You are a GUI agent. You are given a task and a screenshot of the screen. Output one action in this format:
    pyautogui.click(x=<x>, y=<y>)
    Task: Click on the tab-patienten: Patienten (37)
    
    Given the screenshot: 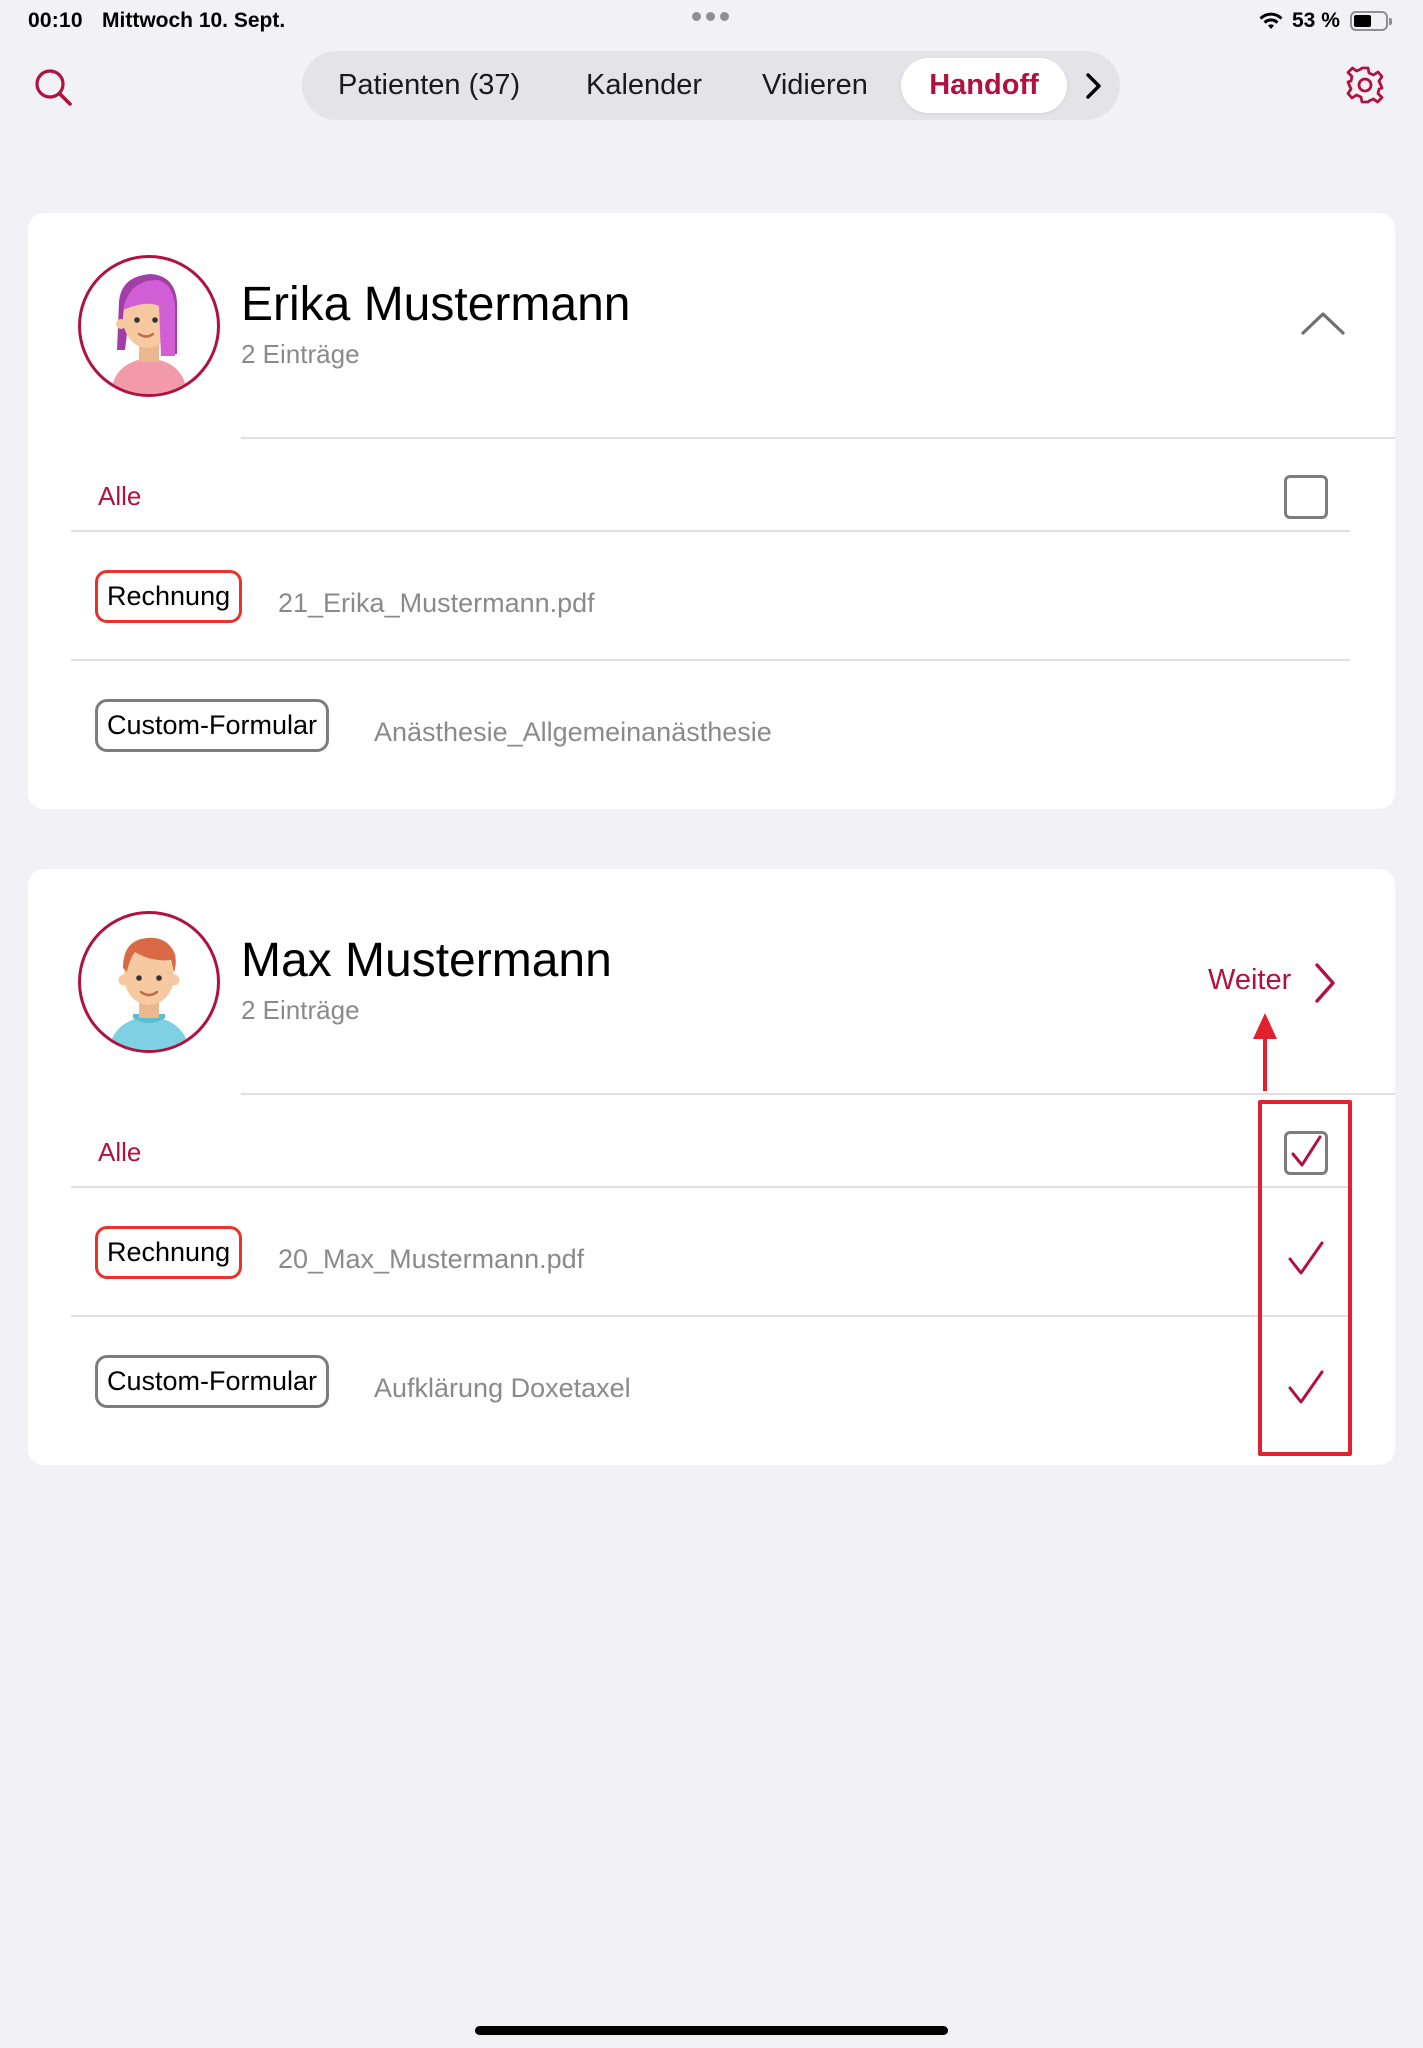 What is the action you would take?
    pyautogui.click(x=429, y=85)
    